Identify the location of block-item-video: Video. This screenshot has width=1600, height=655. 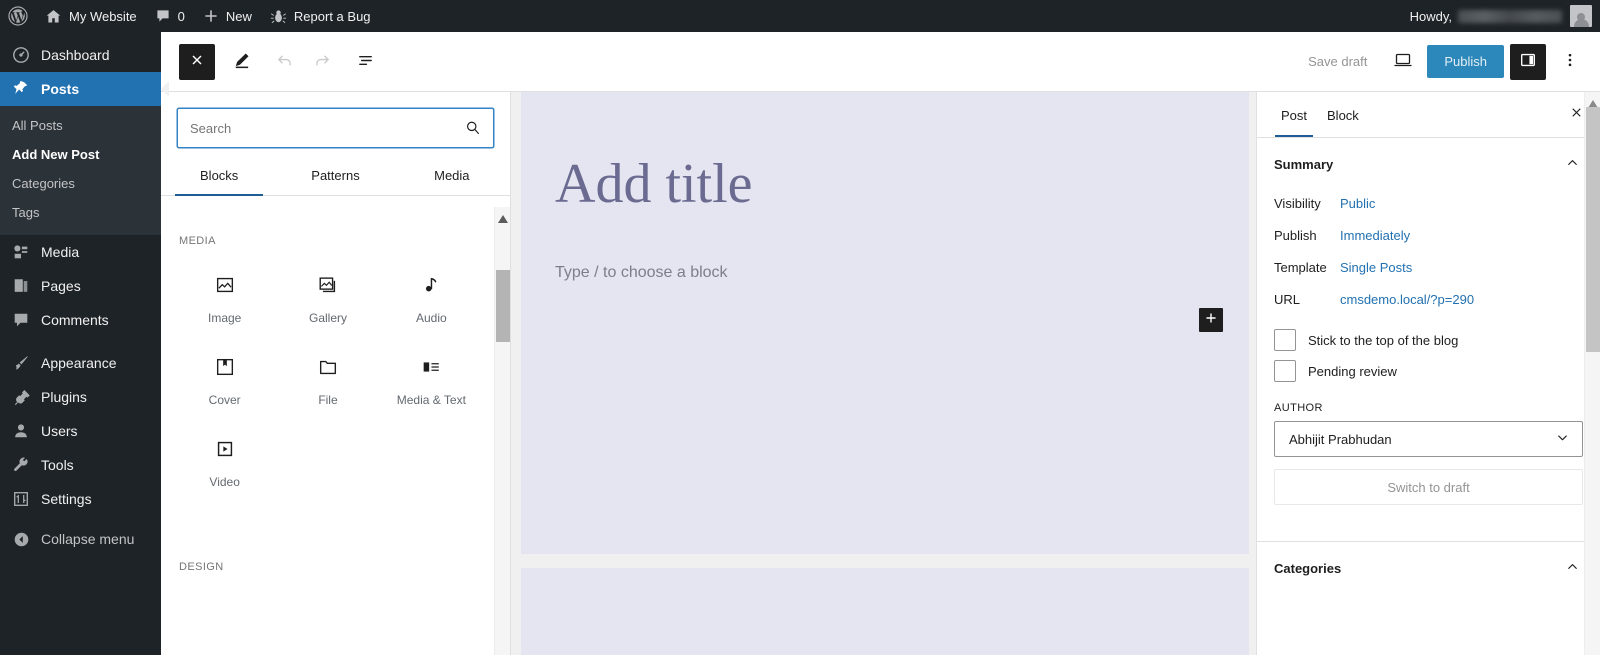
(224, 461).